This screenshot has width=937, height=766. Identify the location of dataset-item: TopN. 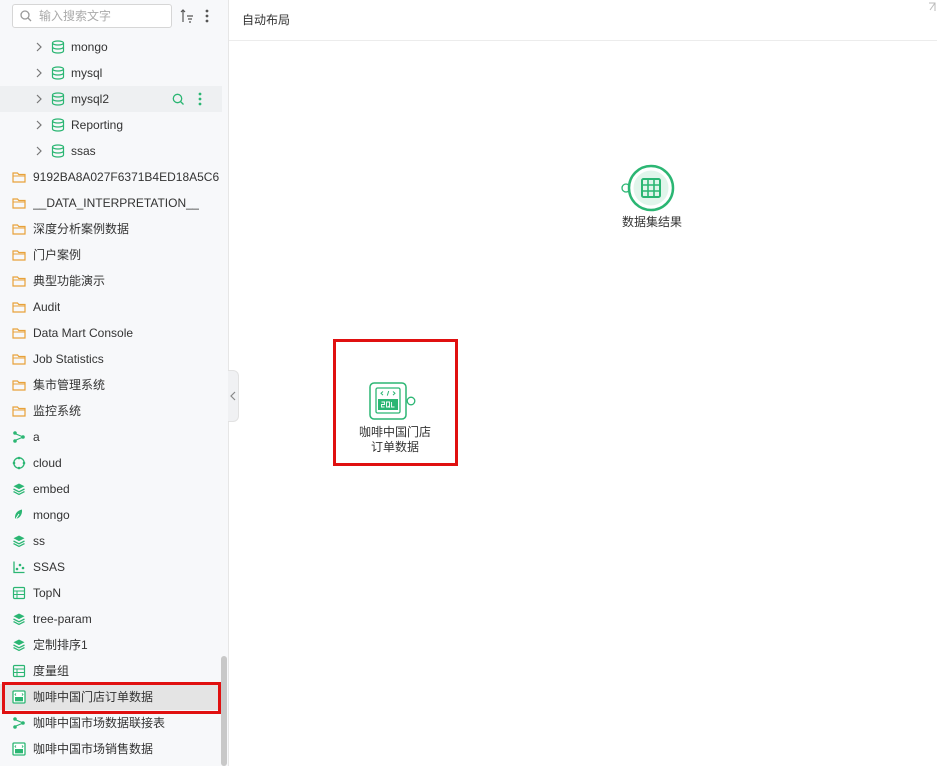
(111, 593).